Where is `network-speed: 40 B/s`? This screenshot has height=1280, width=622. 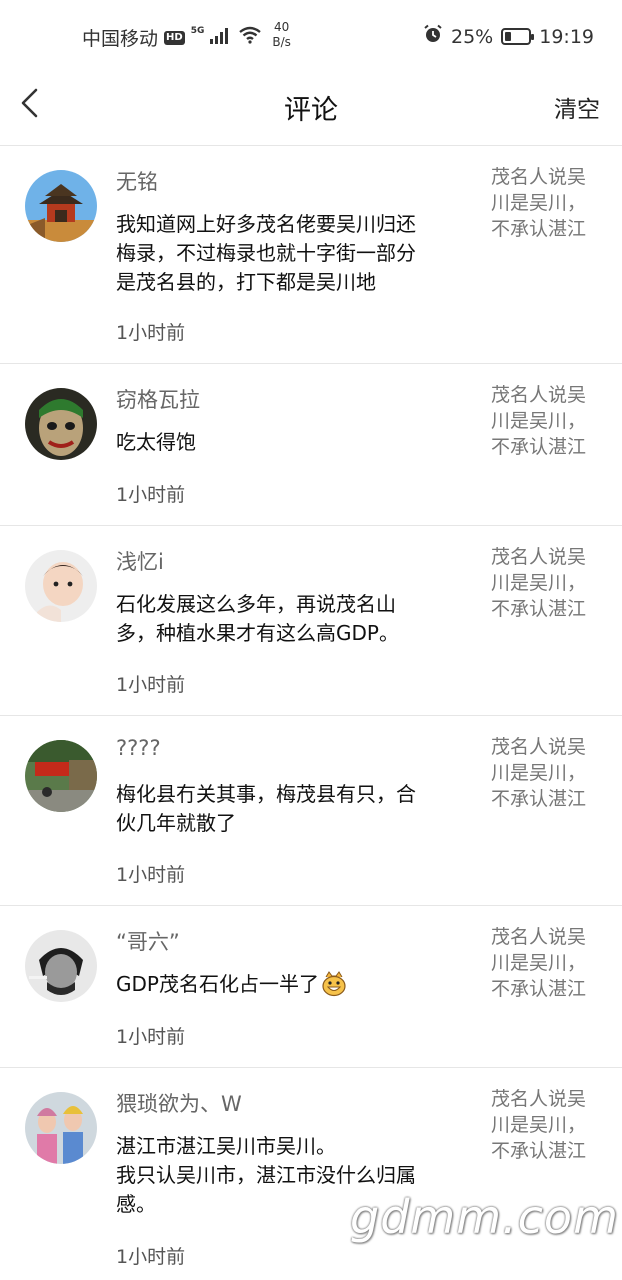 network-speed: 40 B/s is located at coordinates (281, 35).